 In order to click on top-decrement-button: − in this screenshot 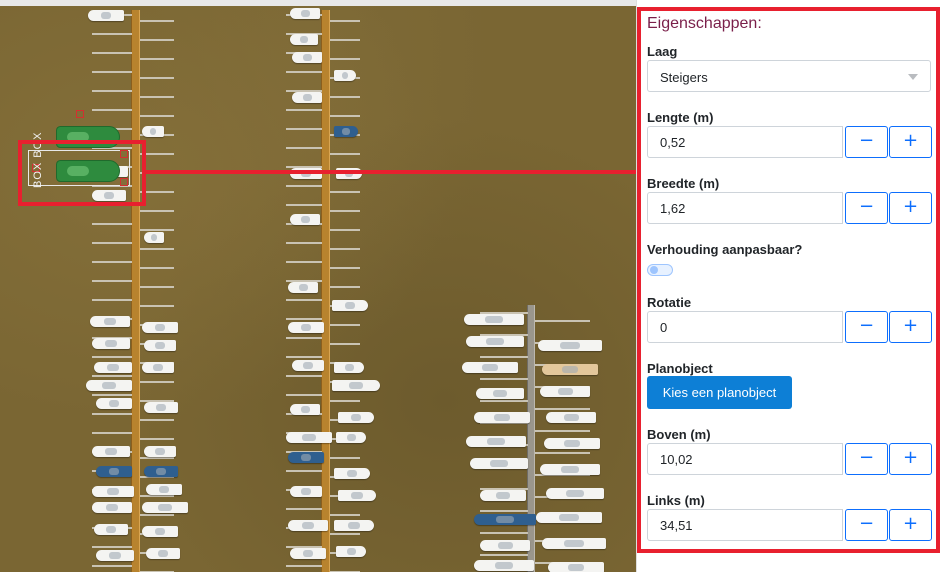, I will do `click(866, 459)`.